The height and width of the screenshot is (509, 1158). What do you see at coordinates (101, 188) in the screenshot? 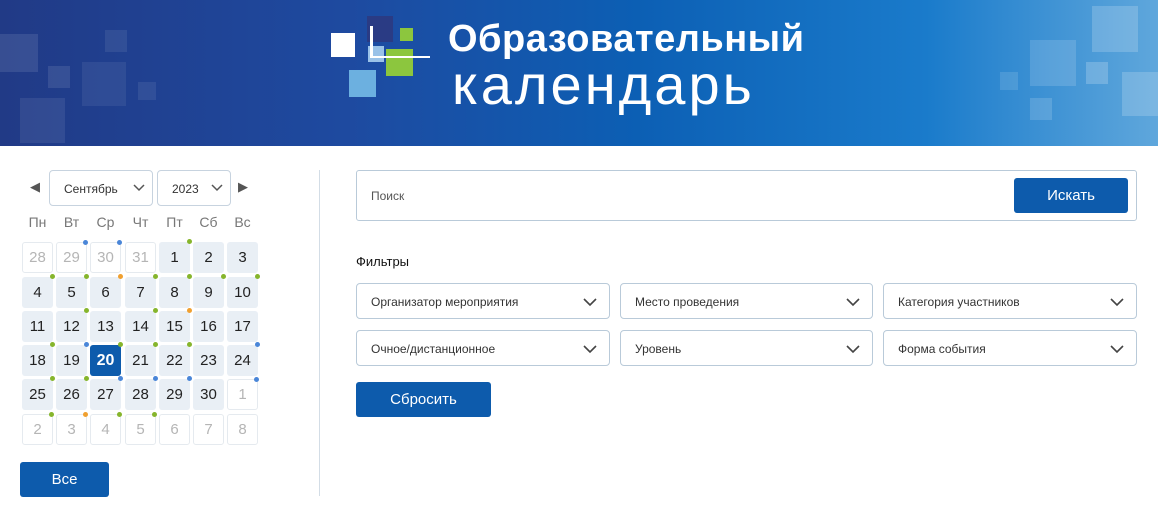
I see `month-select: Сентябрь` at bounding box center [101, 188].